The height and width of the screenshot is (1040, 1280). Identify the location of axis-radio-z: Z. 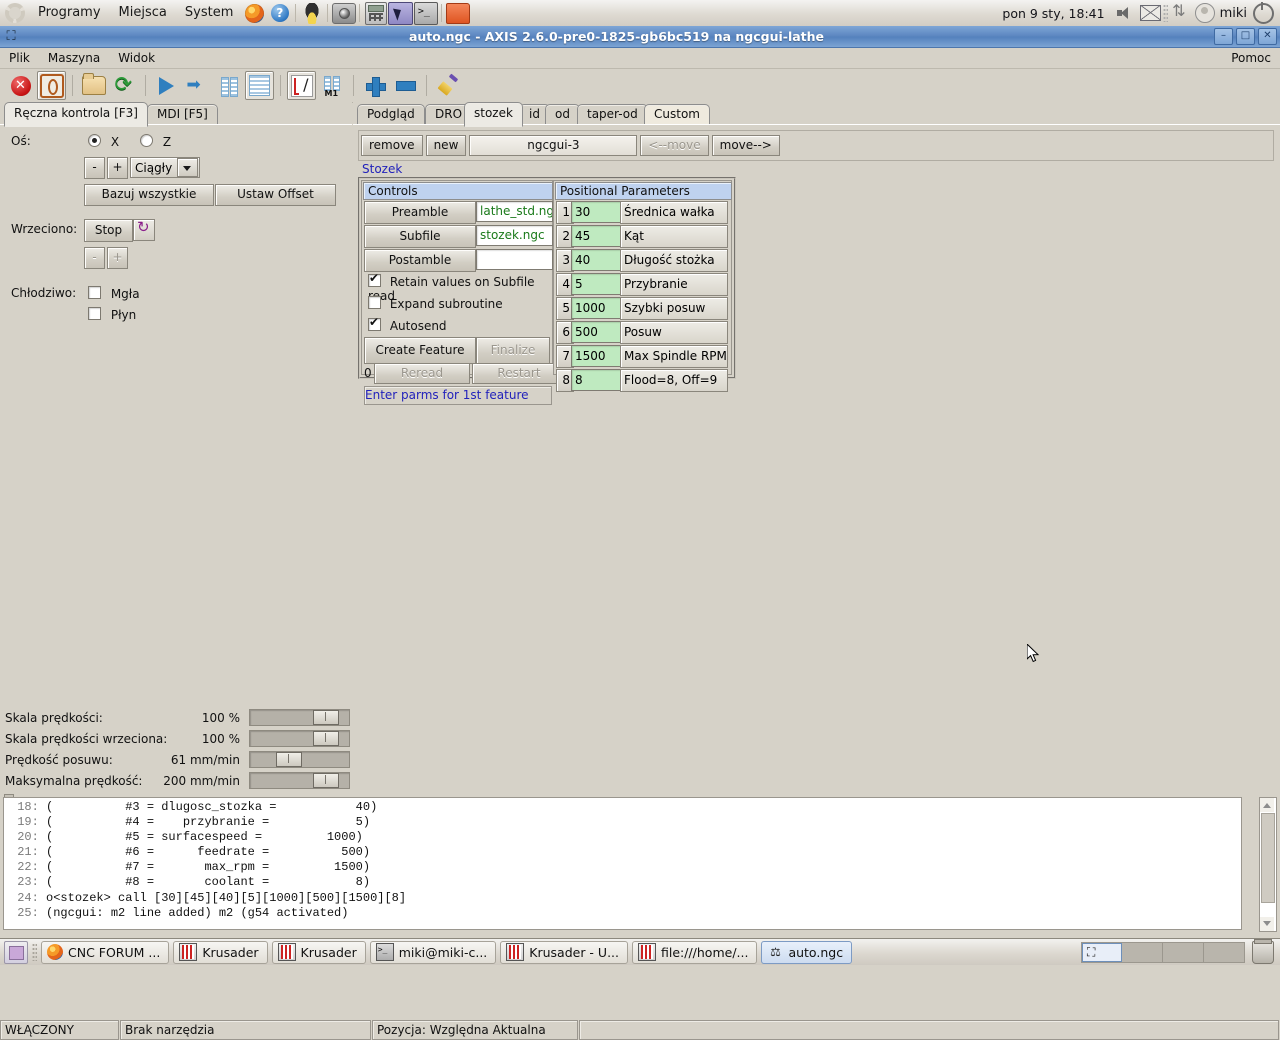
(155, 141).